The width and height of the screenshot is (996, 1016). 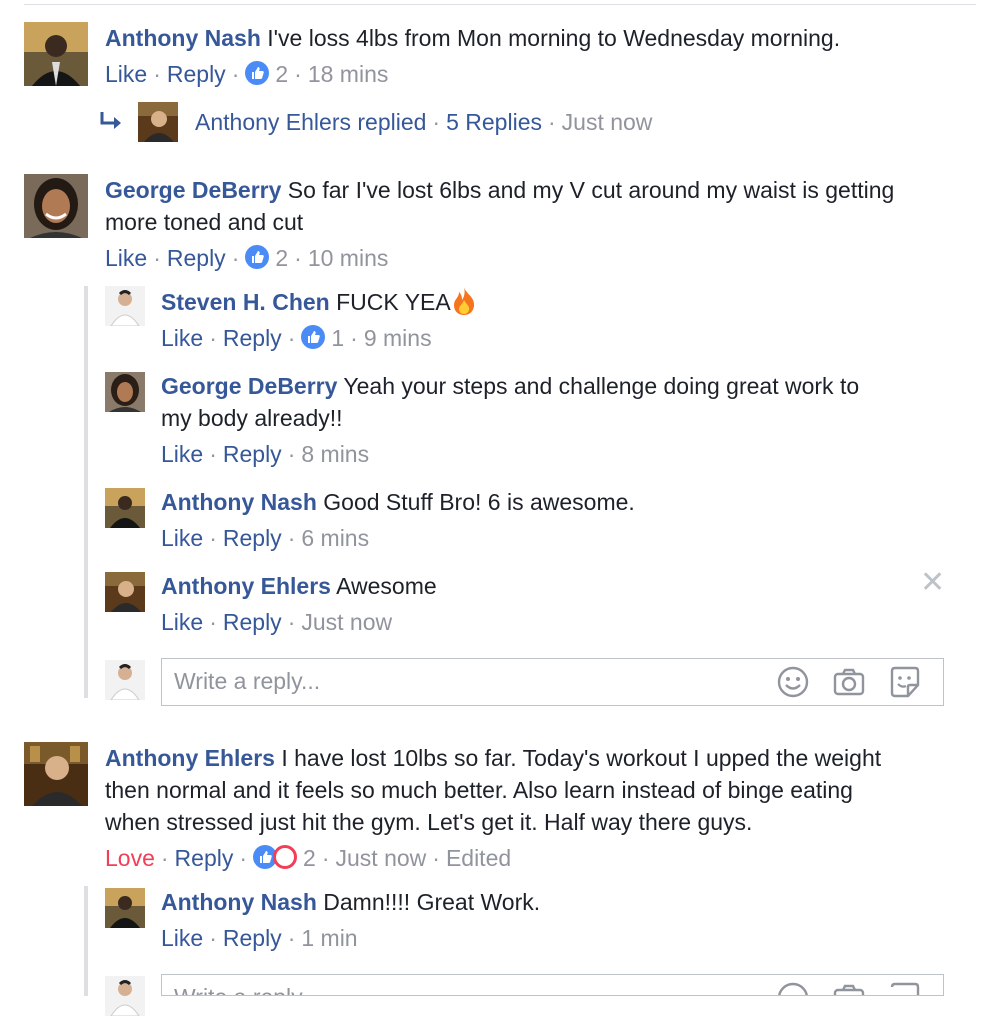 I want to click on reply-arrow-icon, so click(x=111, y=125).